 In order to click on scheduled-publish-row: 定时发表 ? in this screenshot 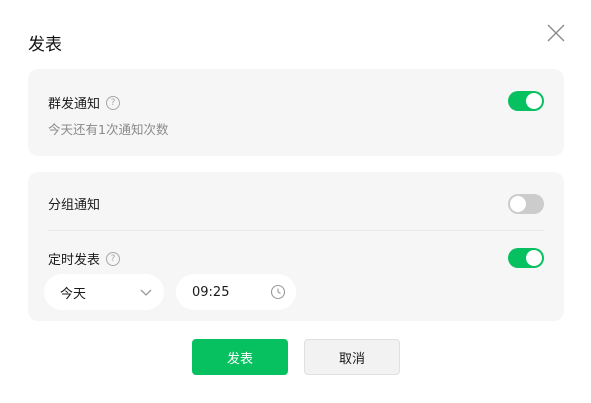, I will do `click(84, 258)`.